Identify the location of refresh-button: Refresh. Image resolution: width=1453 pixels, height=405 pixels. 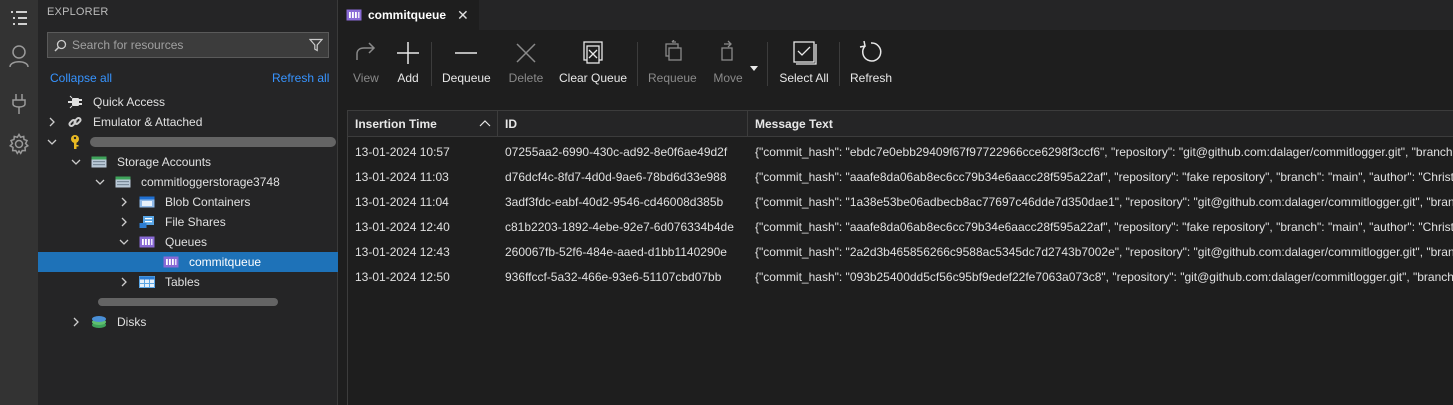
(871, 65).